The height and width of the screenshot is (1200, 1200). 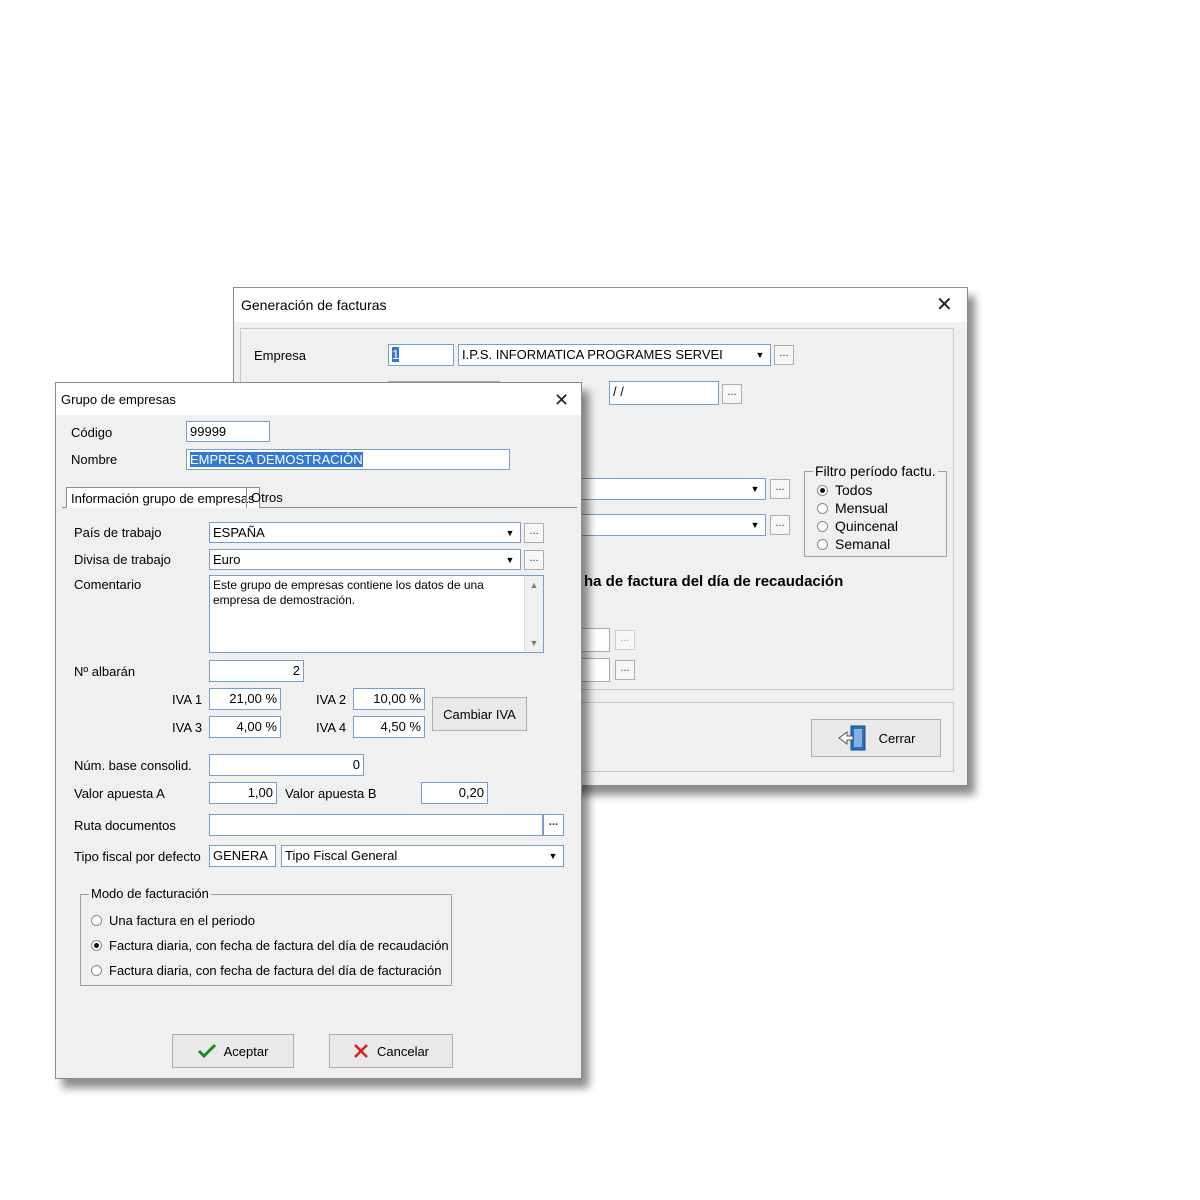 I want to click on nombre-label: Nombre, so click(x=94, y=459).